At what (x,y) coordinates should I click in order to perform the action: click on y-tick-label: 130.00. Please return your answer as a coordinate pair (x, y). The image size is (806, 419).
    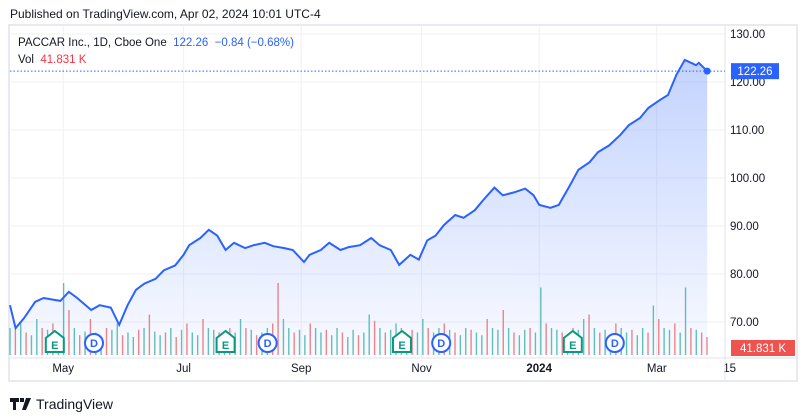
    Looking at the image, I should click on (747, 35).